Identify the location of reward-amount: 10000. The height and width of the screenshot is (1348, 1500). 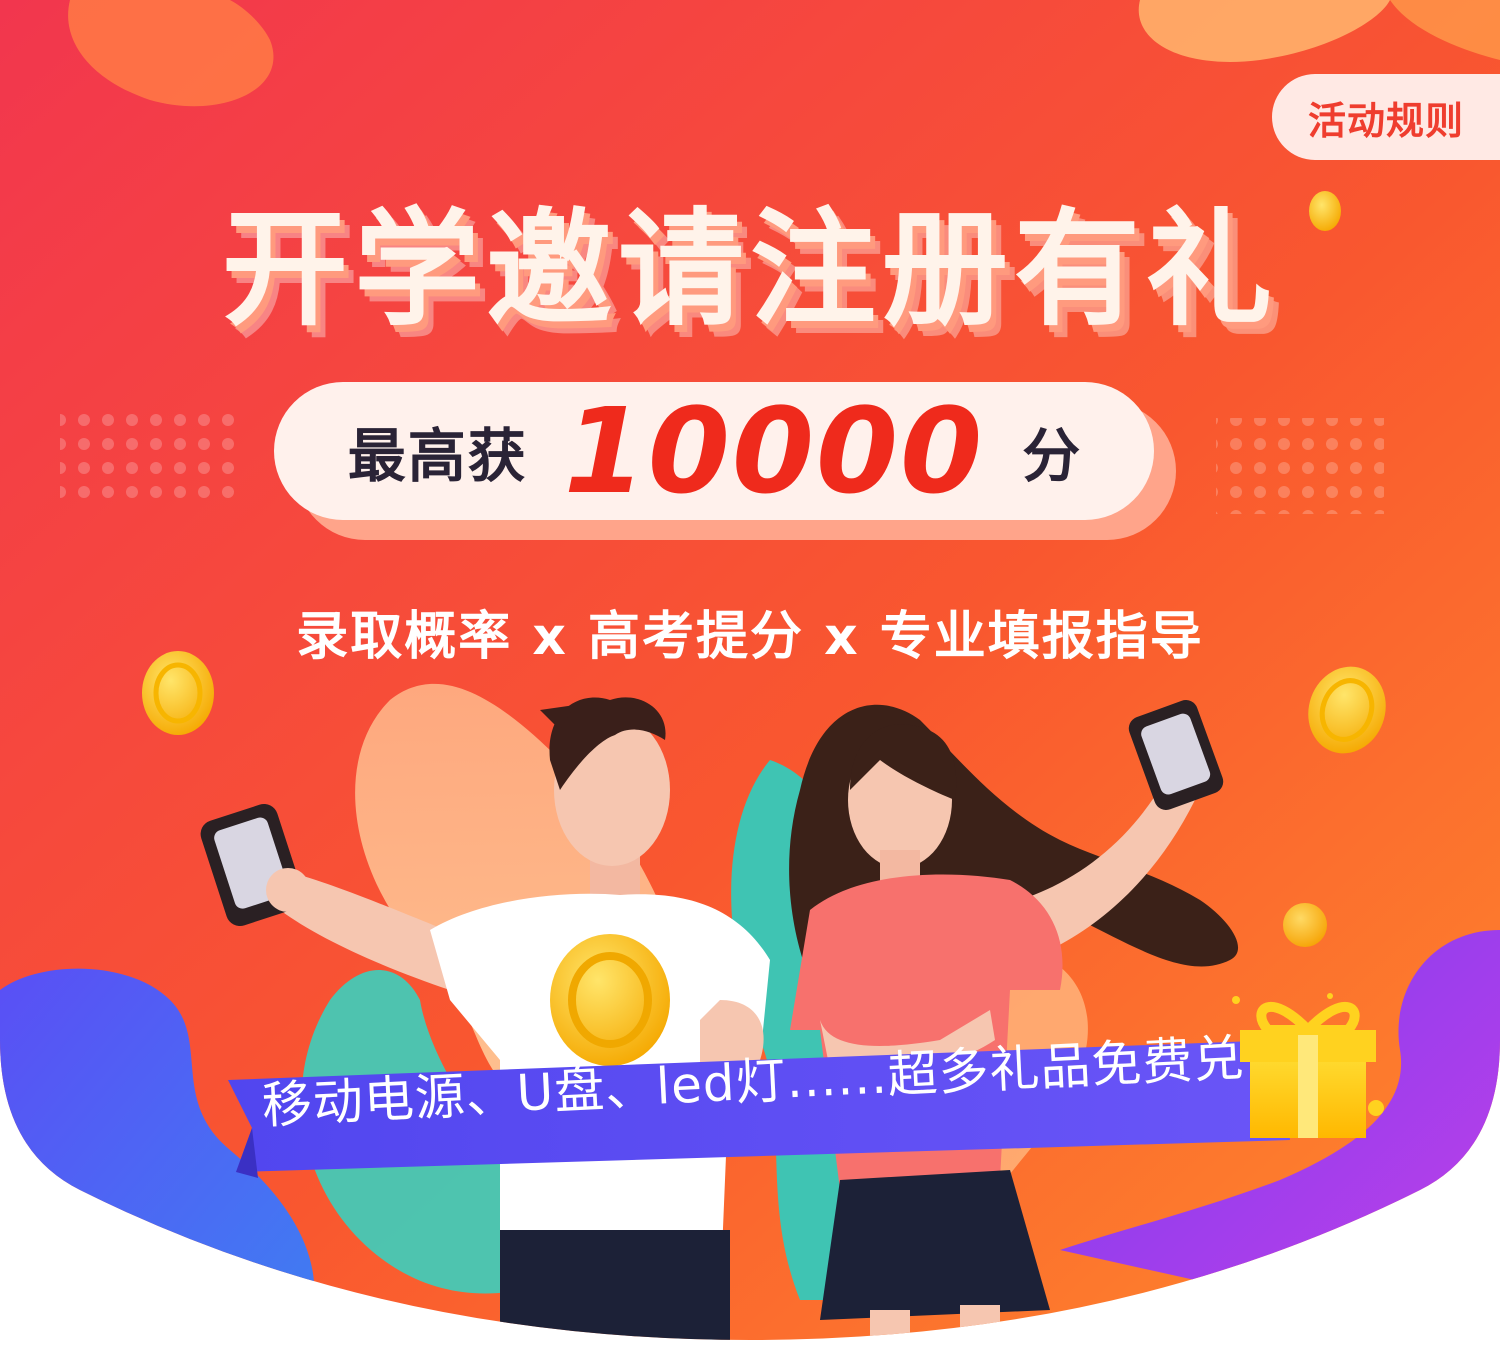
(774, 451).